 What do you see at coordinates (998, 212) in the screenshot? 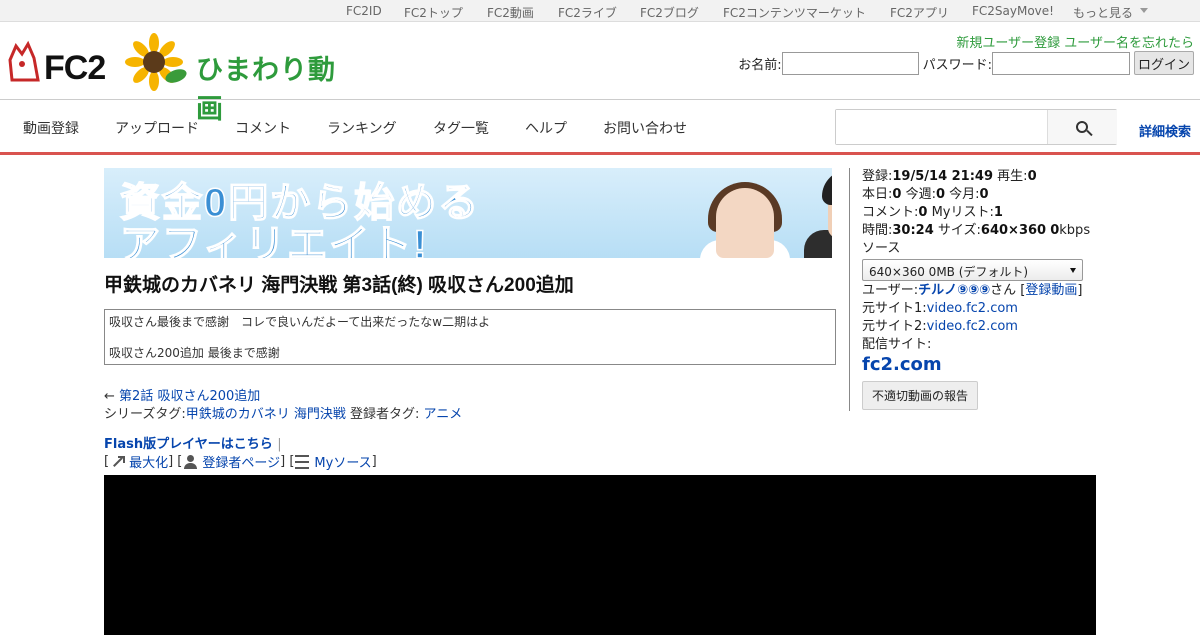
I see `mylist-count: 1` at bounding box center [998, 212].